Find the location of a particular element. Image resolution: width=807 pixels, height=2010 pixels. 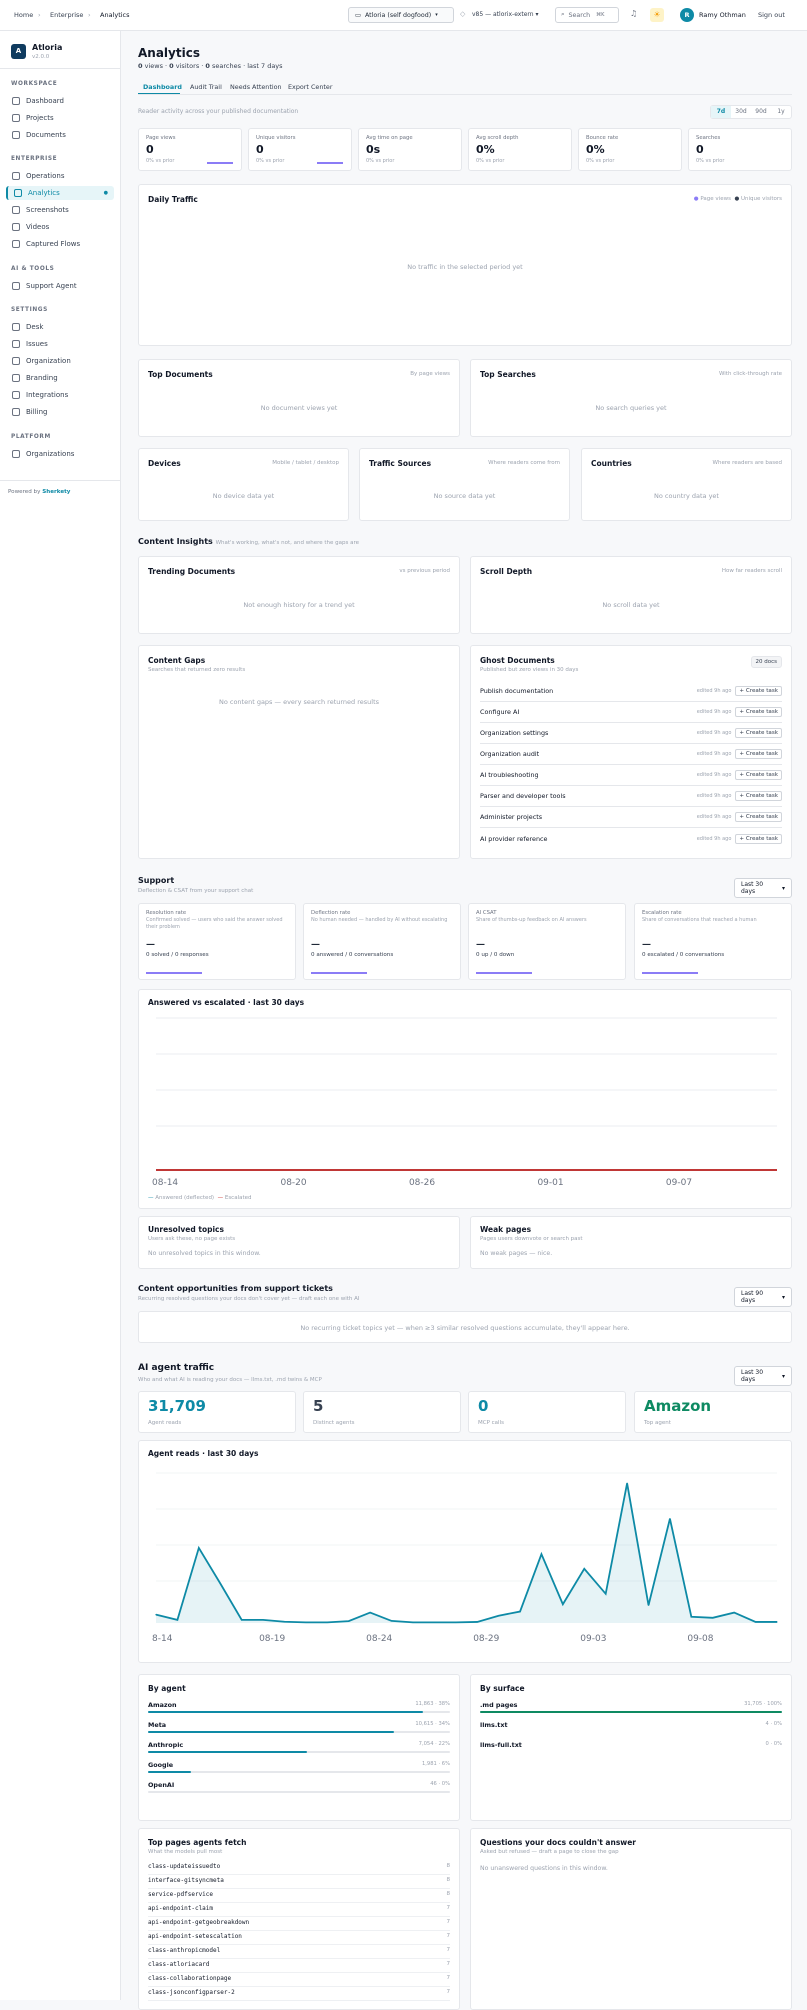

bell-icon: ♫ is located at coordinates (633, 13).